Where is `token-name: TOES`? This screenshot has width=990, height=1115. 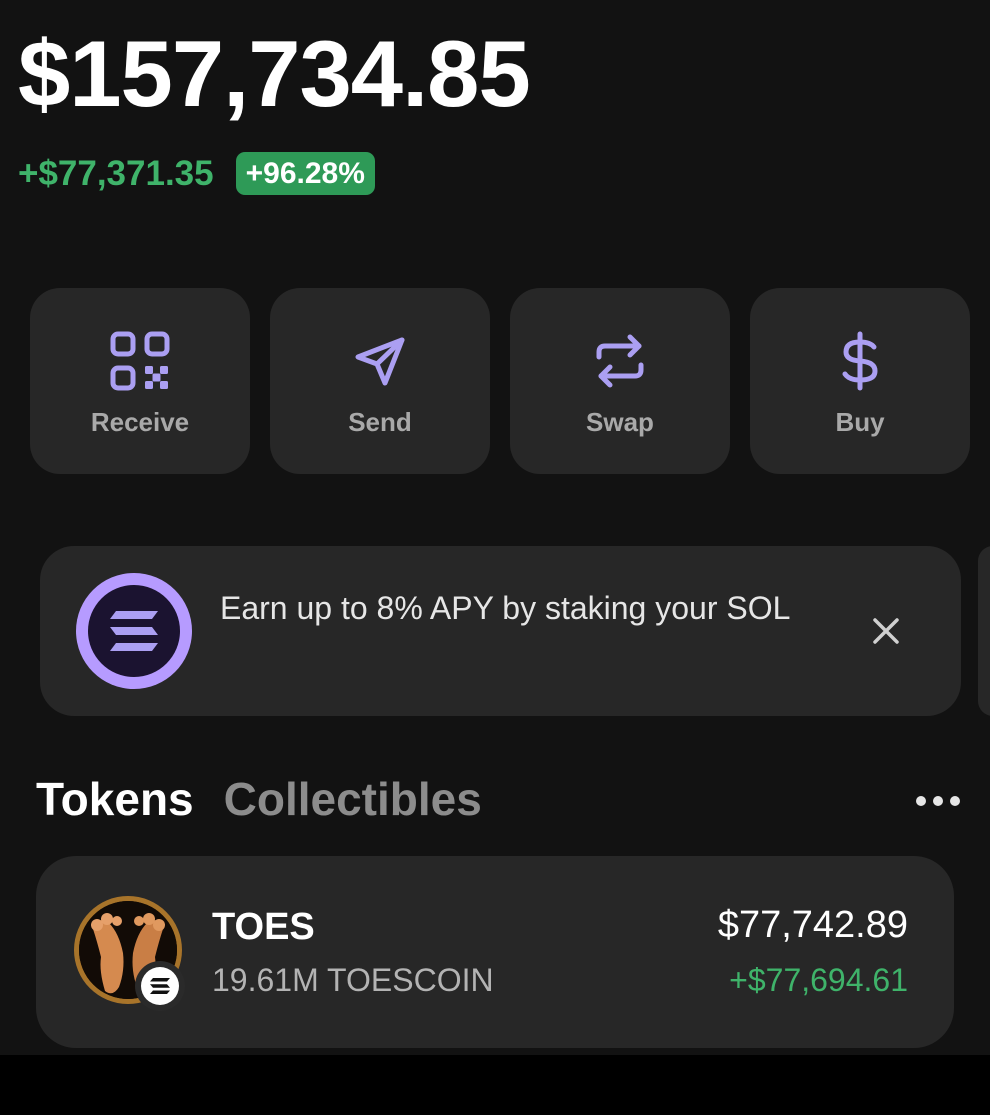
token-name: TOES is located at coordinates (263, 927).